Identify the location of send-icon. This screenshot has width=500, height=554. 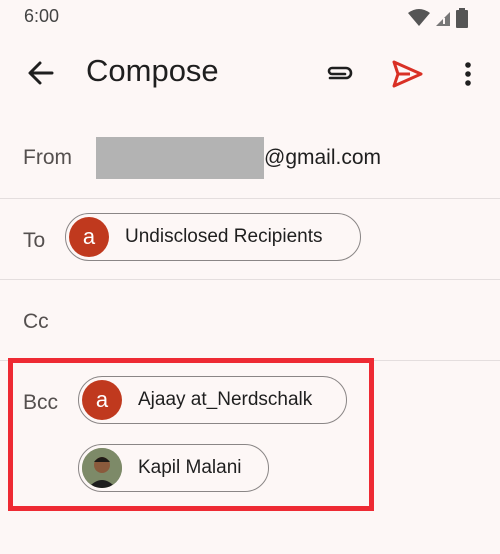
(407, 74).